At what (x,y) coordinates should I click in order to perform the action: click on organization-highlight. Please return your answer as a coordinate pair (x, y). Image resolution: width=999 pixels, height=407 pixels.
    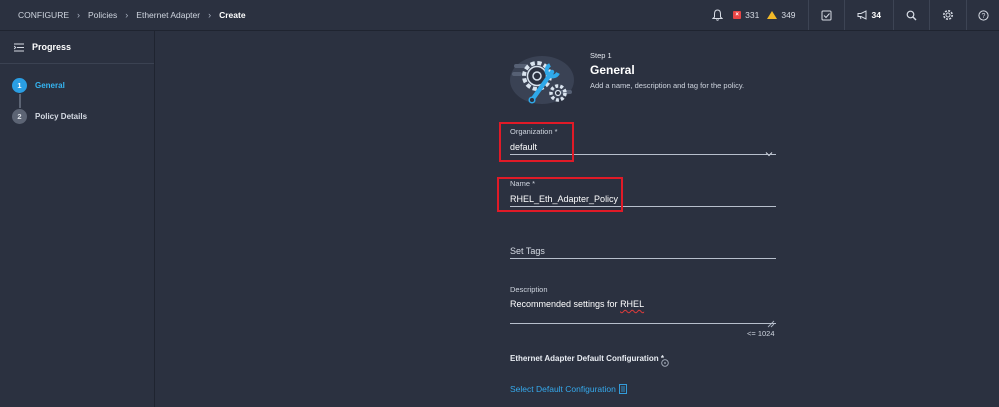
    Looking at the image, I should click on (536, 142).